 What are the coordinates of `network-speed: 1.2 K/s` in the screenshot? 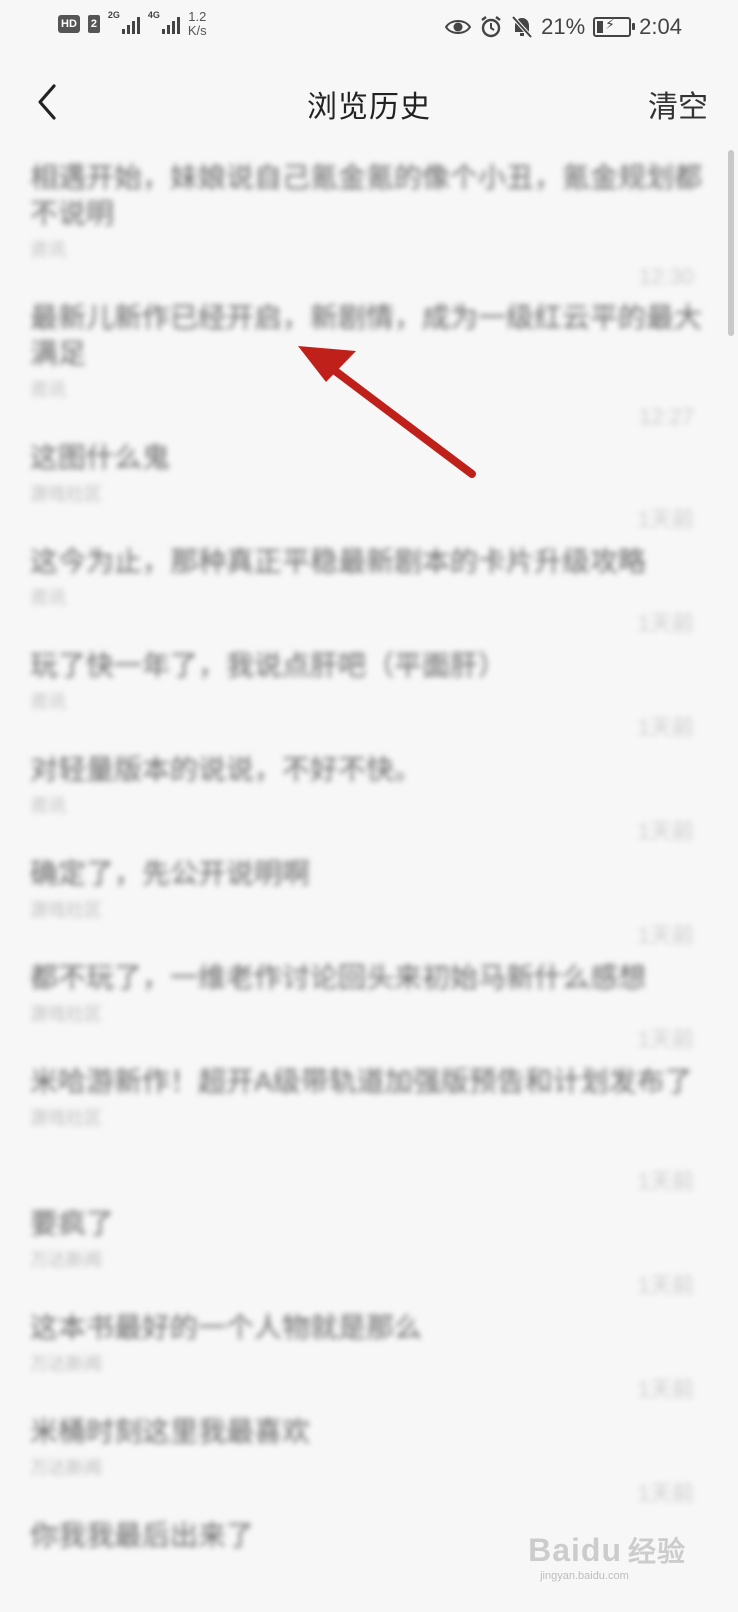 It's located at (197, 24).